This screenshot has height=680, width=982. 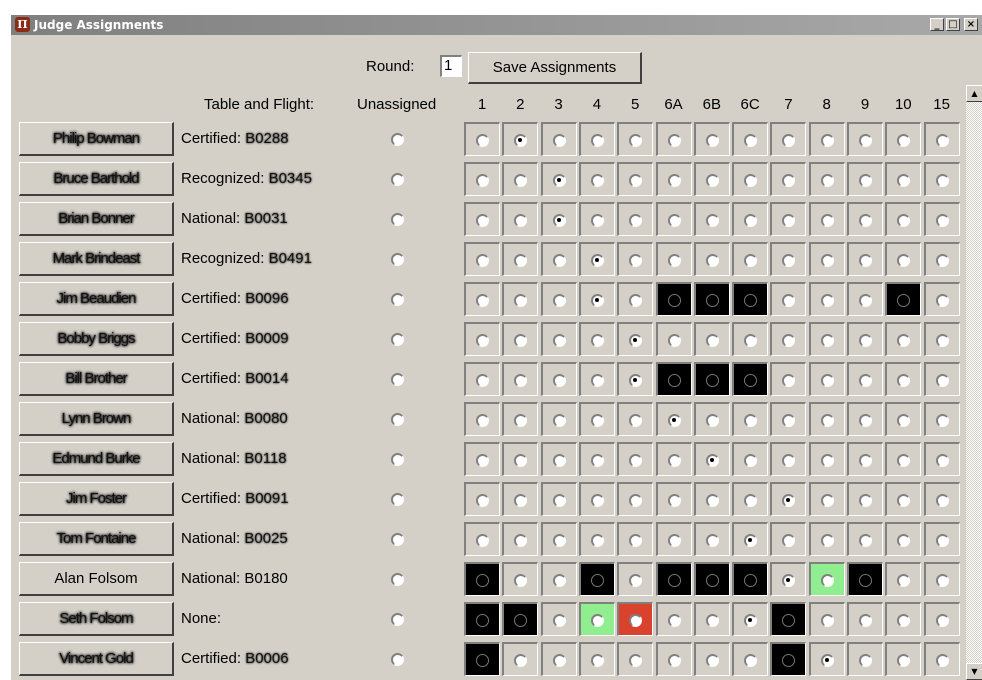 I want to click on judge-name-button: Bobby Briggs, so click(x=96, y=339).